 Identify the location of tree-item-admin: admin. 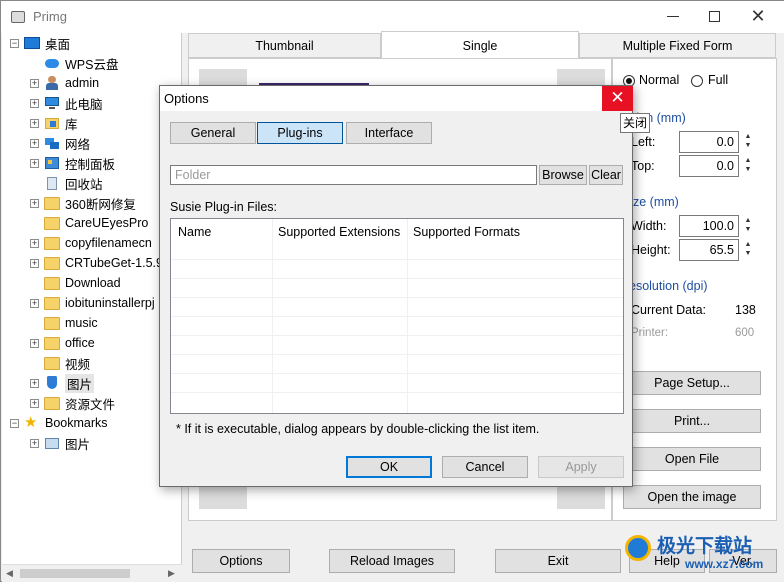
(71, 83).